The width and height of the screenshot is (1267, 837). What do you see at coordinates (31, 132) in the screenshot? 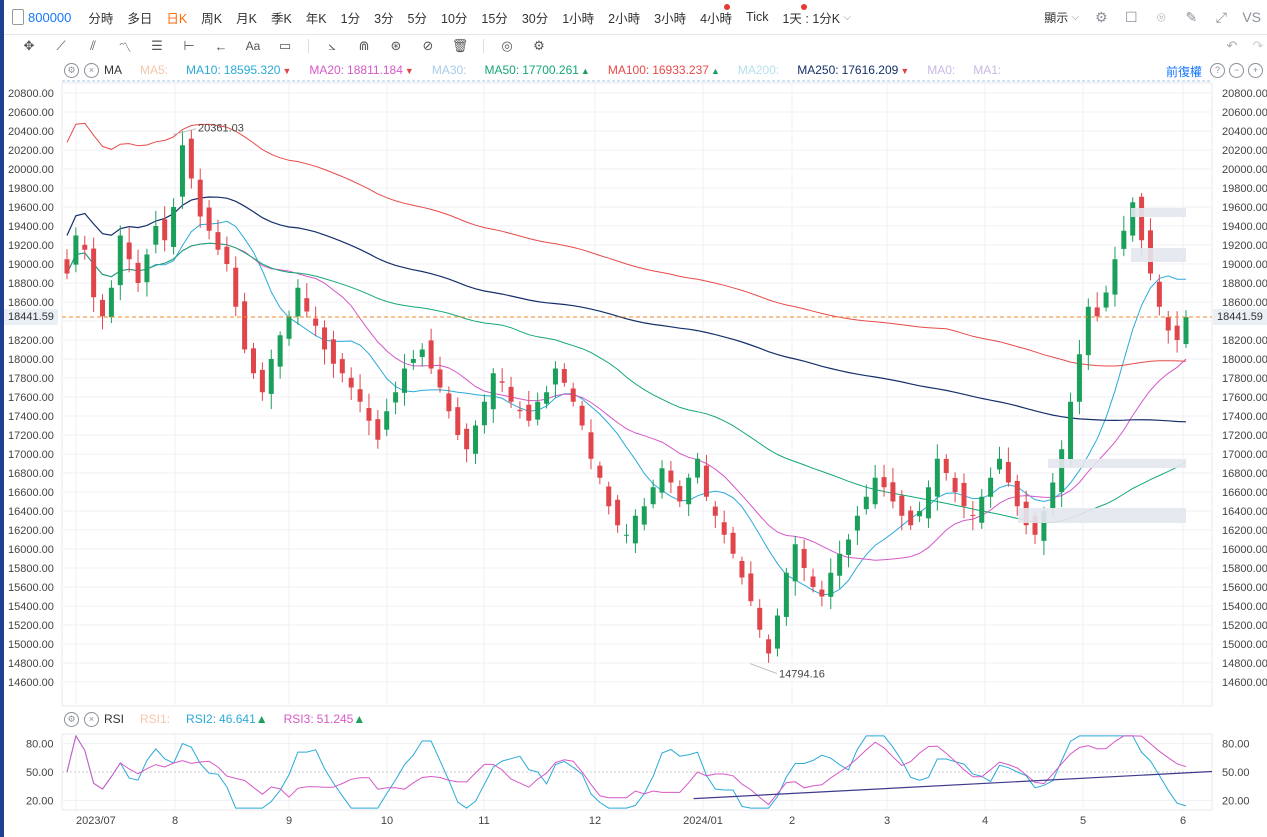
I see `y-tick-label-left: 20400.00` at bounding box center [31, 132].